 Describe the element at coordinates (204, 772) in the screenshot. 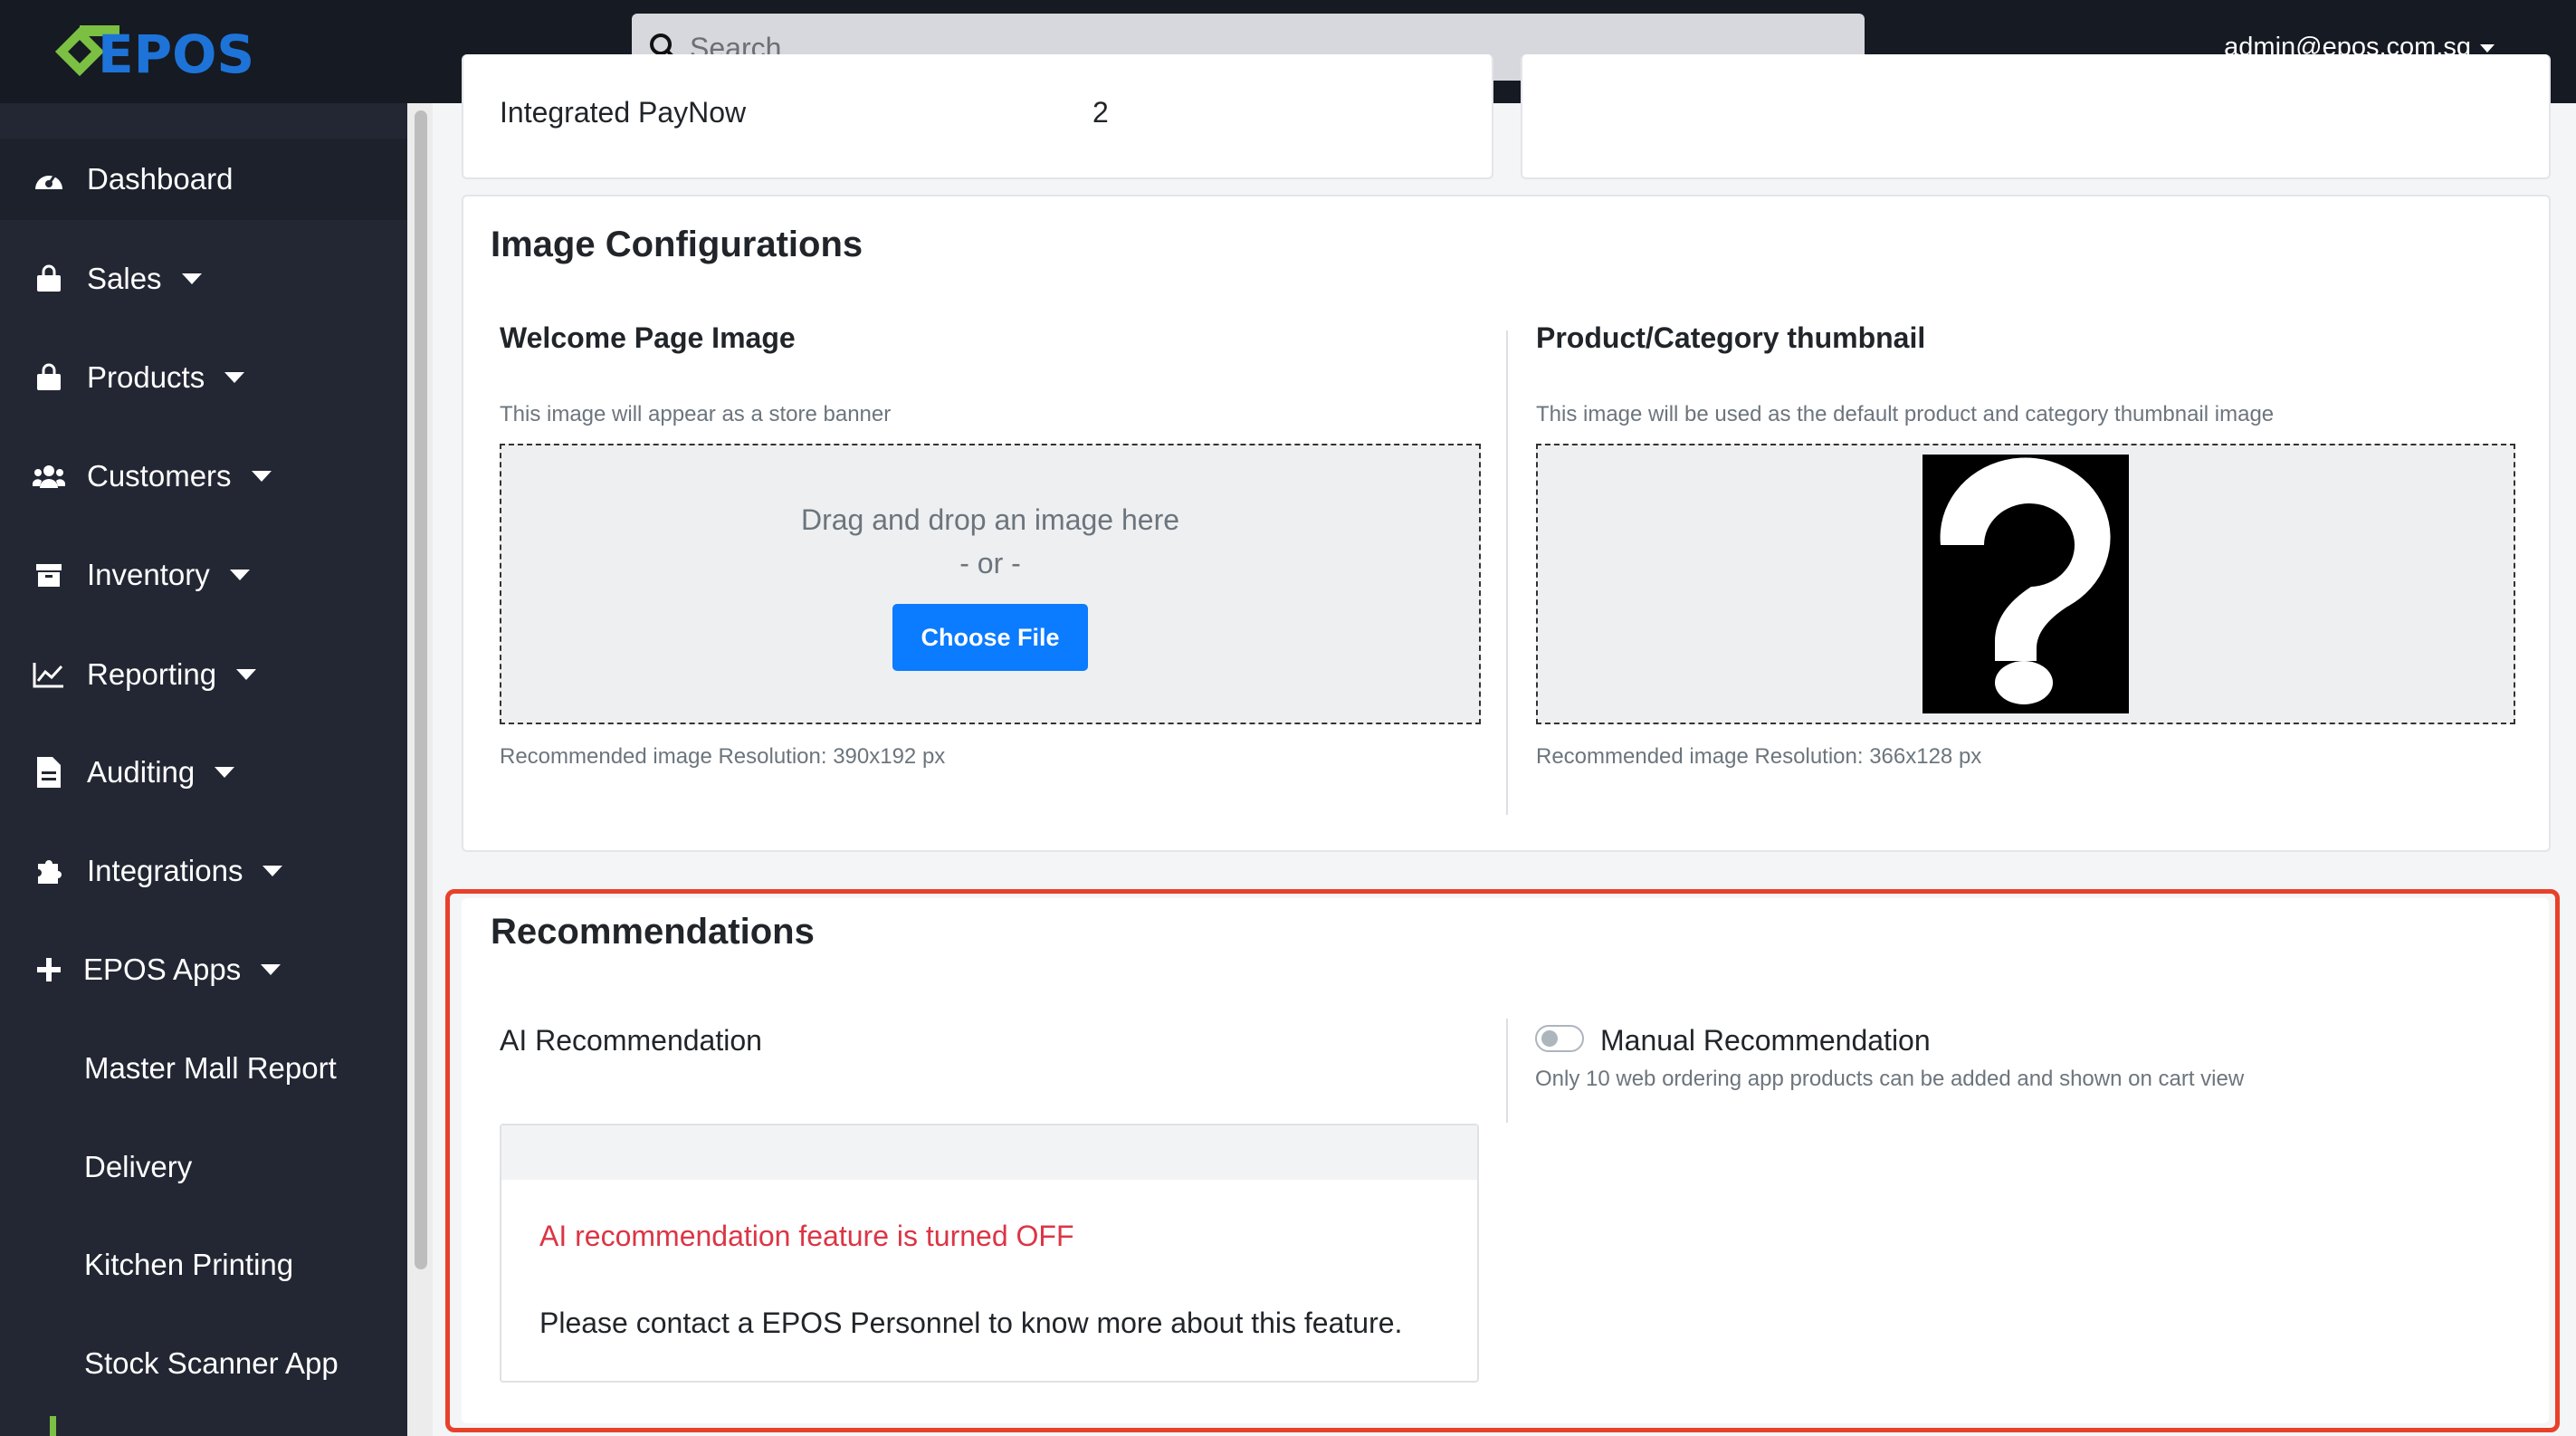

I see `sidebar-item-auditing: Auditing` at that location.